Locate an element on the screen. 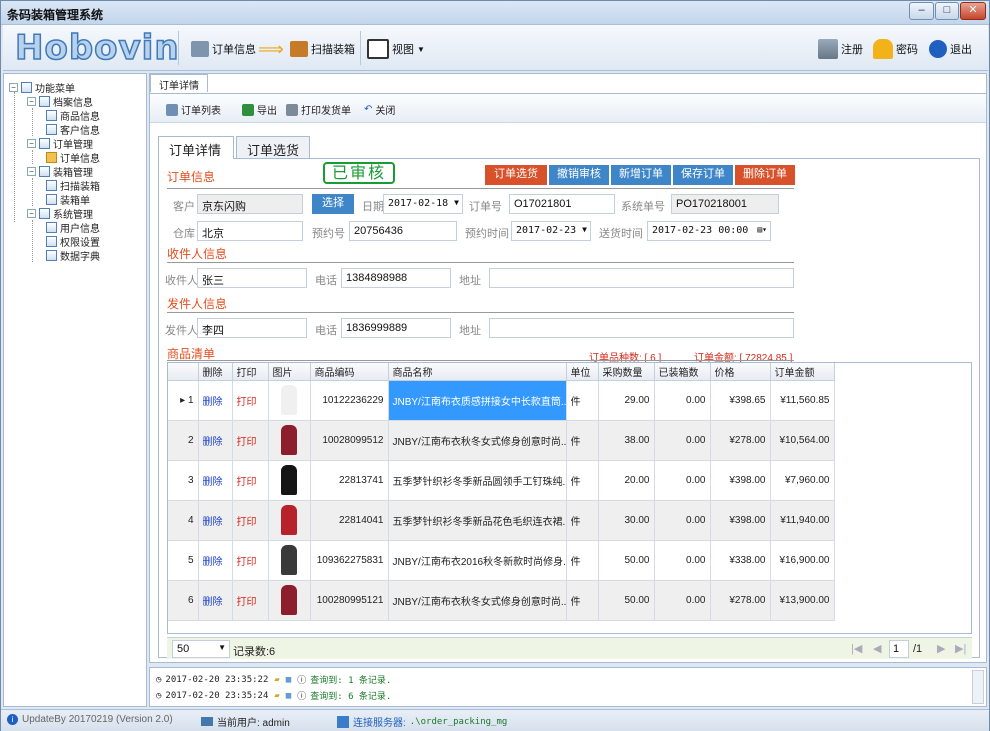 This screenshot has width=990, height=731. register-button: 注册 is located at coordinates (840, 49).